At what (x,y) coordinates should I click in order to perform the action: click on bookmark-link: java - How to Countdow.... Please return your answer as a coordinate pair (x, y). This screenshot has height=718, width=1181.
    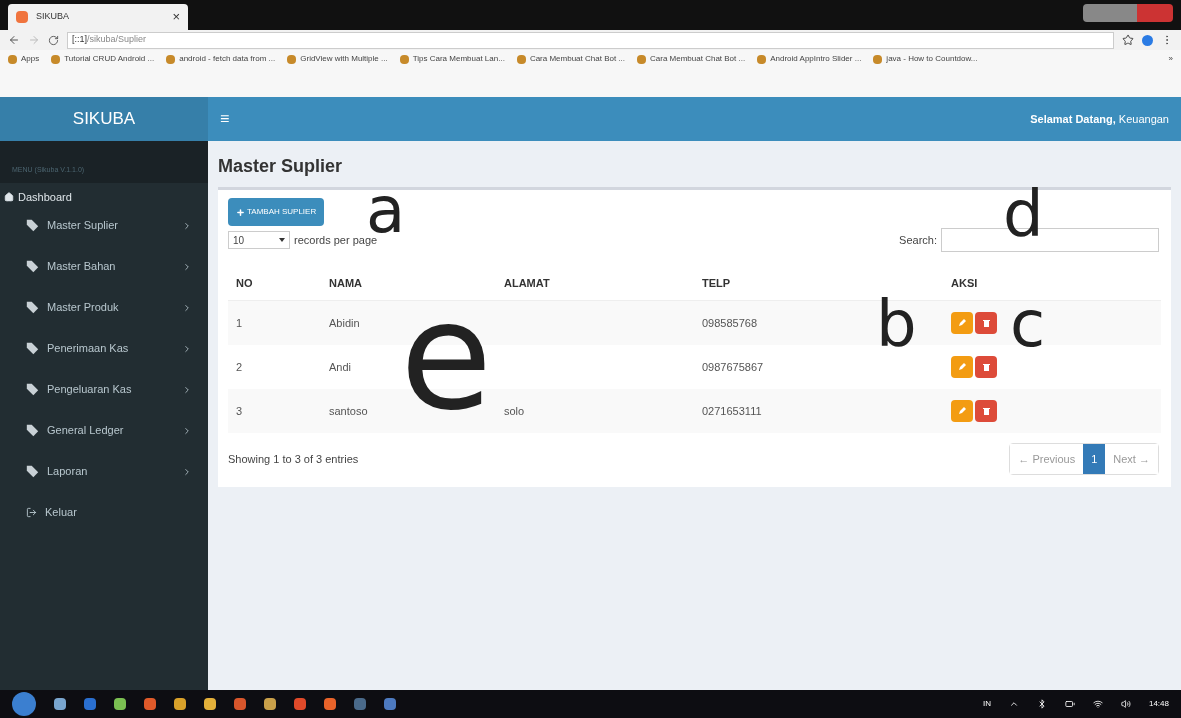
    Looking at the image, I should click on (925, 59).